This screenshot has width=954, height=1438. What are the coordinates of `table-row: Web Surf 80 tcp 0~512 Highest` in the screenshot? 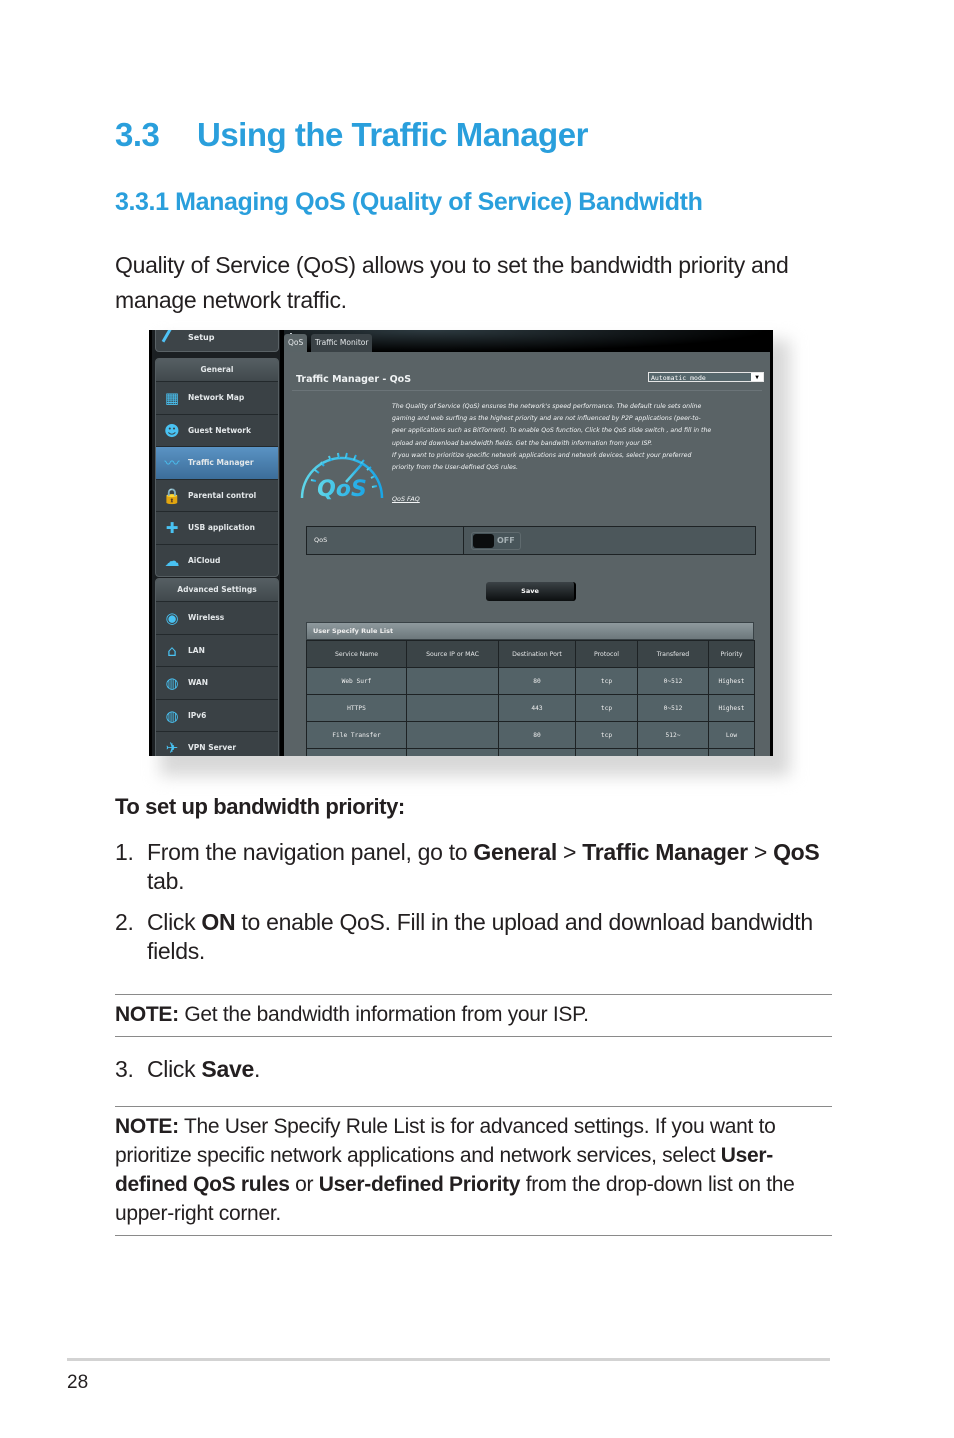 It's located at (530, 681).